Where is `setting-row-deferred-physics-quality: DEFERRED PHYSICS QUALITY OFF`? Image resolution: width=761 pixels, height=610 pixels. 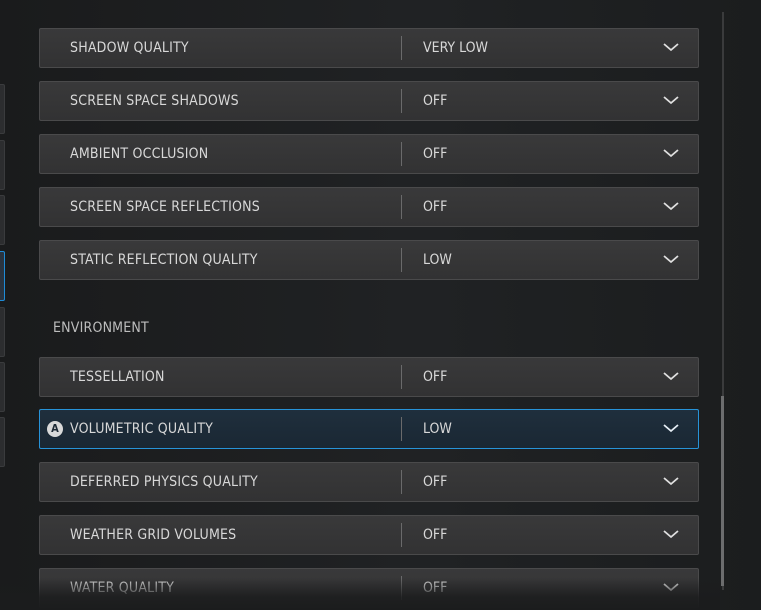
setting-row-deferred-physics-quality: DEFERRED PHYSICS QUALITY OFF is located at coordinates (369, 482).